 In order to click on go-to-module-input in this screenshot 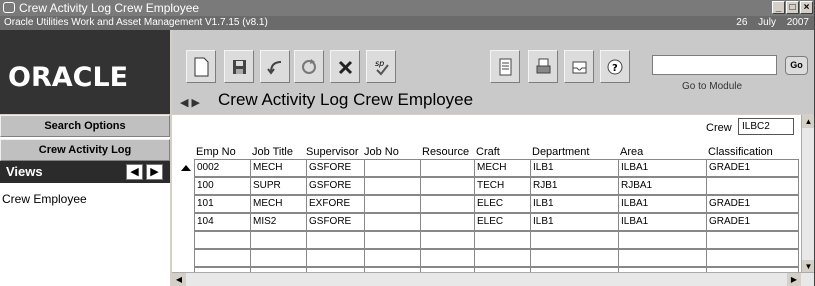, I will do `click(714, 65)`.